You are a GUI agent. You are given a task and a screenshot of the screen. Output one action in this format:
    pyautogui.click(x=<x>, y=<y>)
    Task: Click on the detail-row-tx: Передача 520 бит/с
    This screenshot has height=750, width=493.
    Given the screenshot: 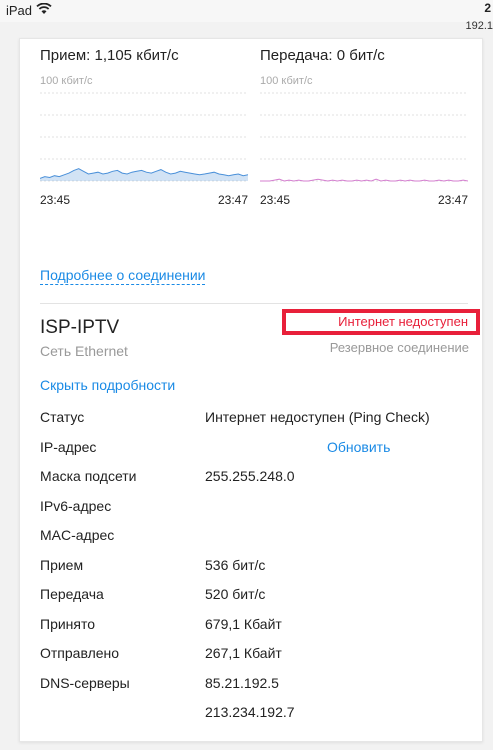 What is the action you would take?
    pyautogui.click(x=255, y=595)
    